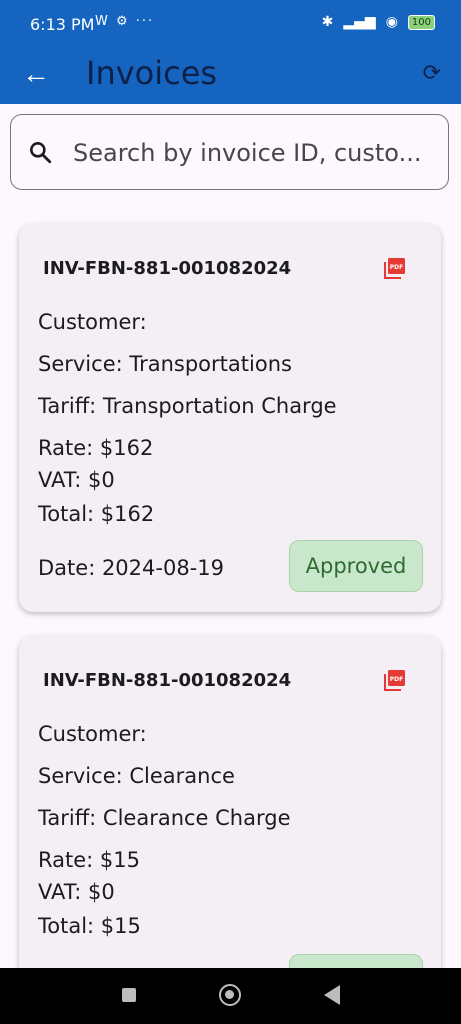  I want to click on back-arrow-icon: ←, so click(36, 74).